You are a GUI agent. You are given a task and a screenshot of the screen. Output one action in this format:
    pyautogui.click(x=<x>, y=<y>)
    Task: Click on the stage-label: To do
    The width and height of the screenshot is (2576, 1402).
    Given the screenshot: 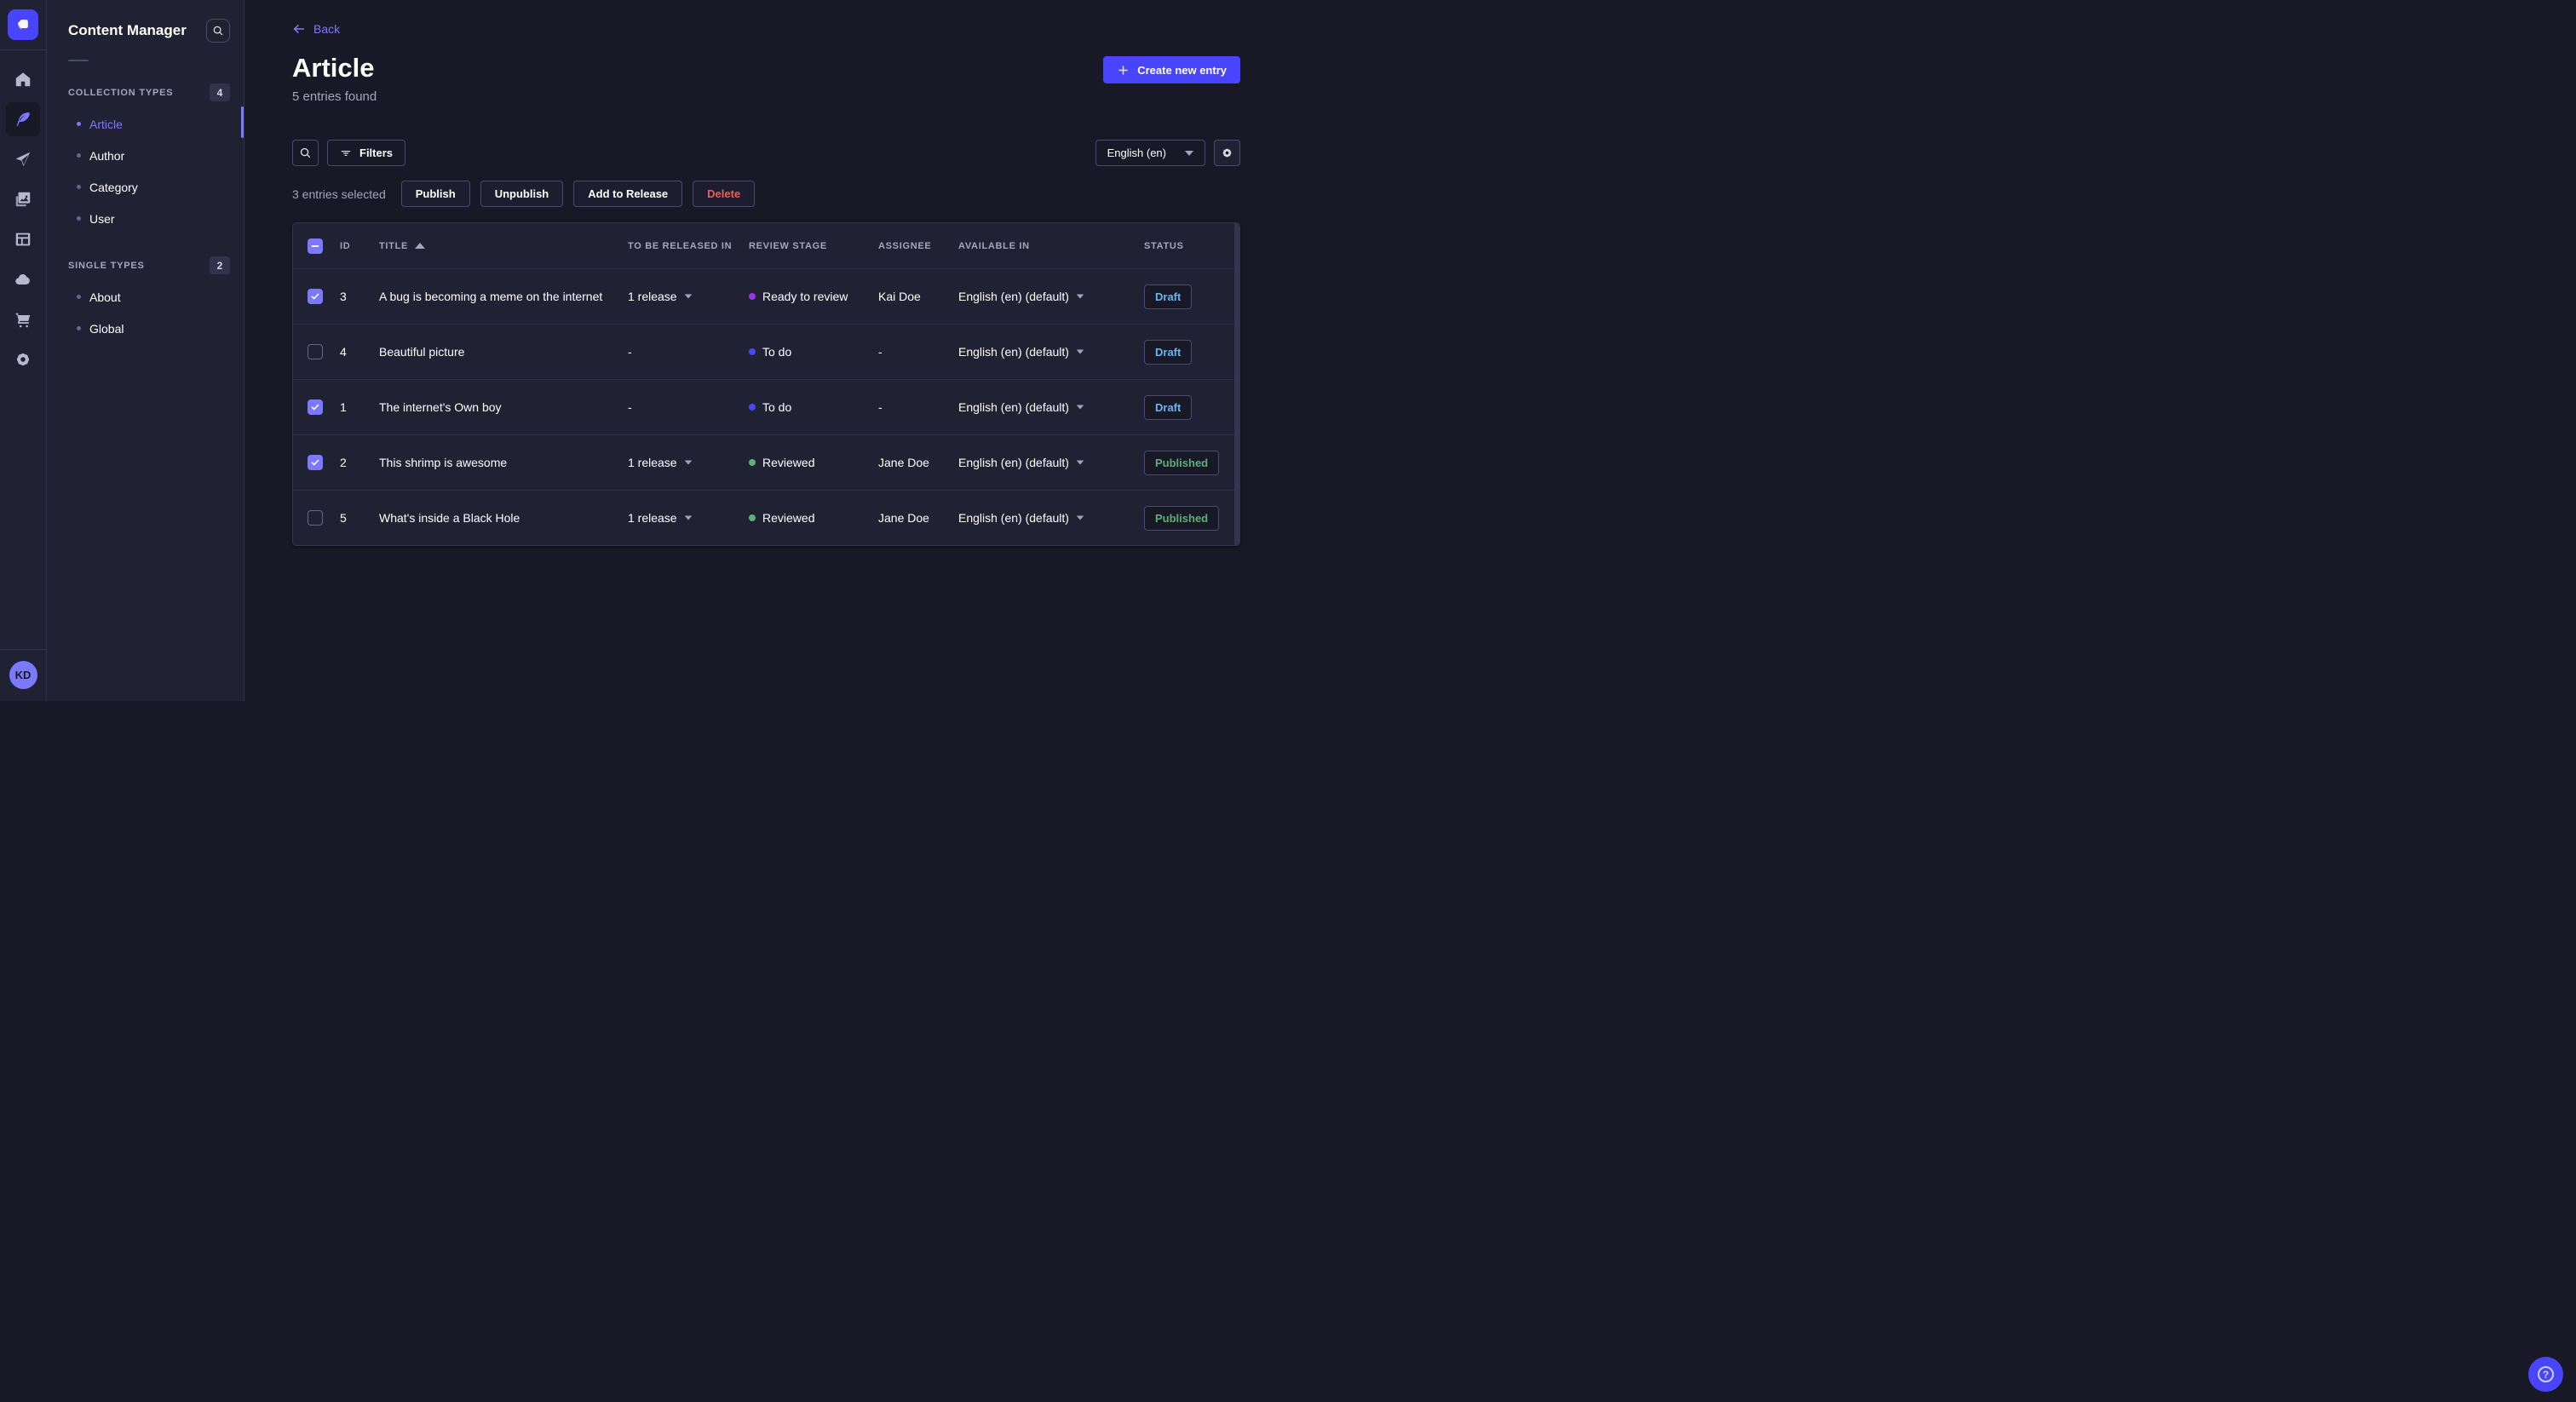 What is the action you would take?
    pyautogui.click(x=777, y=352)
    